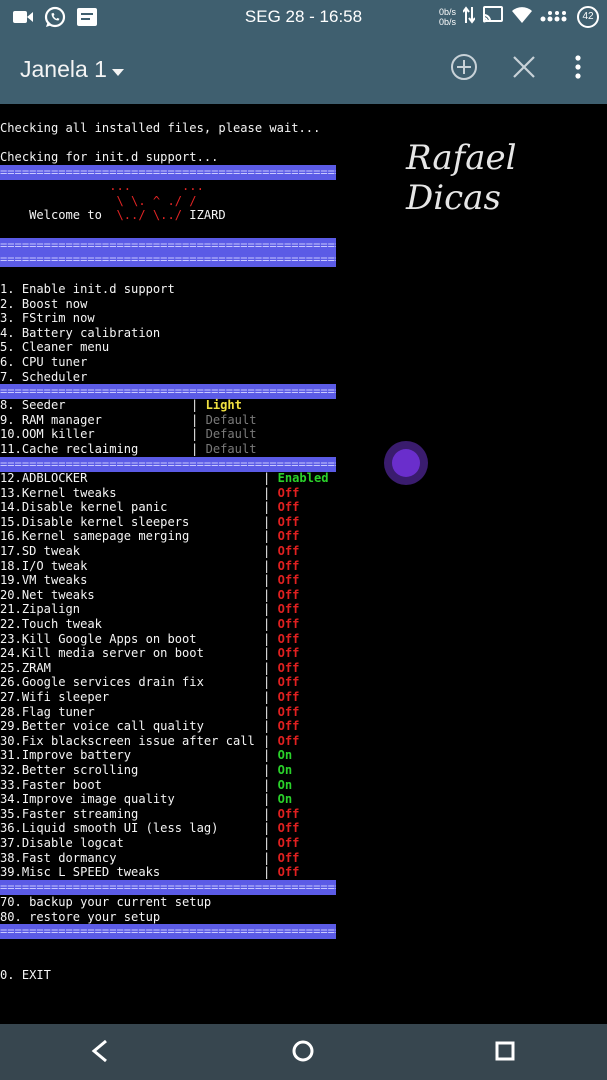 Image resolution: width=607 pixels, height=1080 pixels. I want to click on home-button, so click(303, 1053).